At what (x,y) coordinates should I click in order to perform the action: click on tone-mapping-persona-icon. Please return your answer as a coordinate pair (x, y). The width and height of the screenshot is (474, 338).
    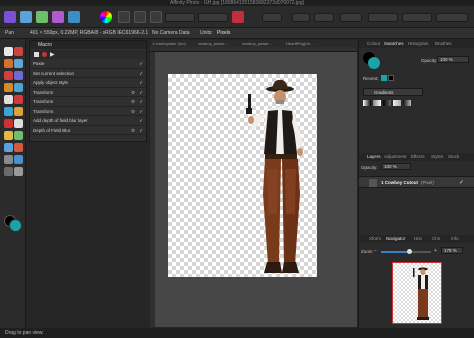
    Looking at the image, I should click on (58, 17).